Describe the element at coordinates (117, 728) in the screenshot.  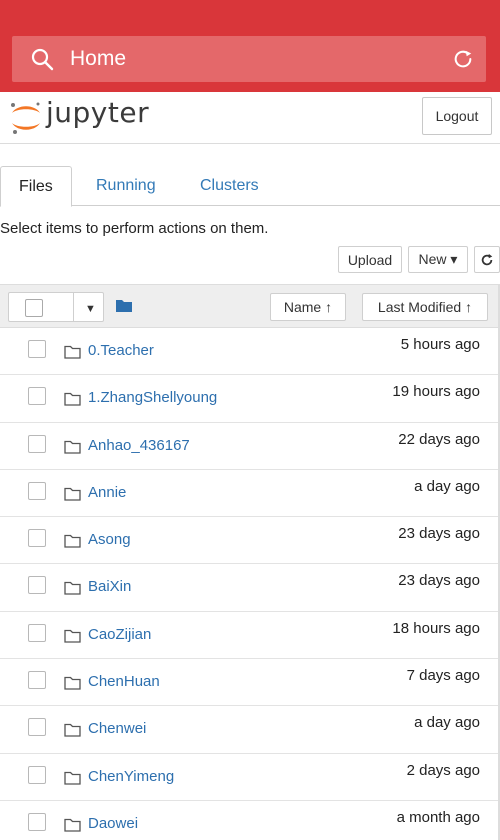
I see `folder-link: Chenwei` at that location.